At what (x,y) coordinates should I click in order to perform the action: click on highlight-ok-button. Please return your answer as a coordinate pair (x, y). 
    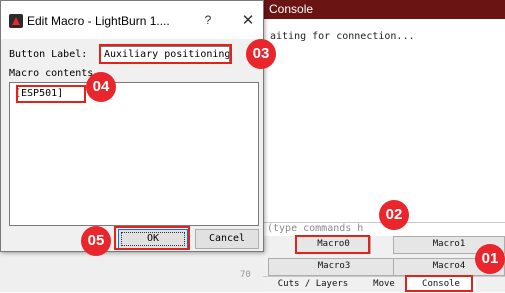
    Looking at the image, I should click on (152, 238).